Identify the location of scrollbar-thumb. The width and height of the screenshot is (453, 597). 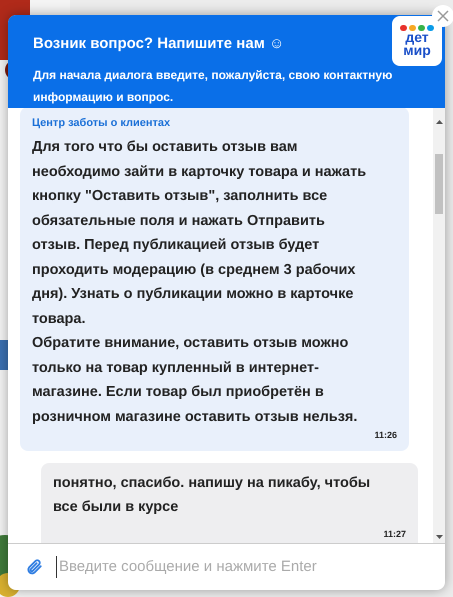
(439, 184).